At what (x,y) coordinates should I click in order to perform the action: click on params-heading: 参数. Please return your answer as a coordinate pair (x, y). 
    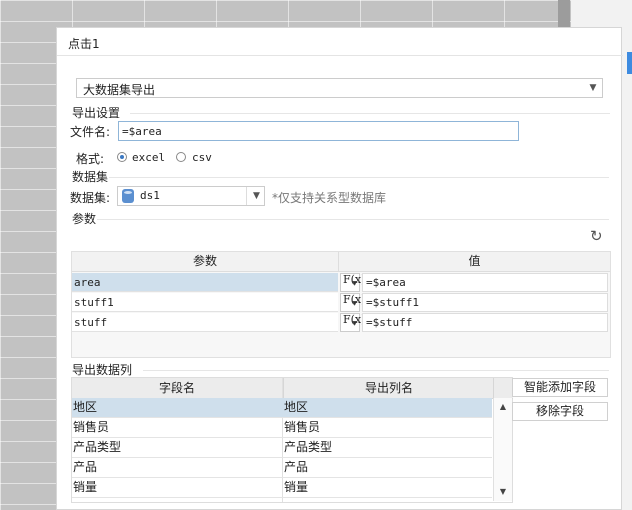
    Looking at the image, I should click on (84, 219).